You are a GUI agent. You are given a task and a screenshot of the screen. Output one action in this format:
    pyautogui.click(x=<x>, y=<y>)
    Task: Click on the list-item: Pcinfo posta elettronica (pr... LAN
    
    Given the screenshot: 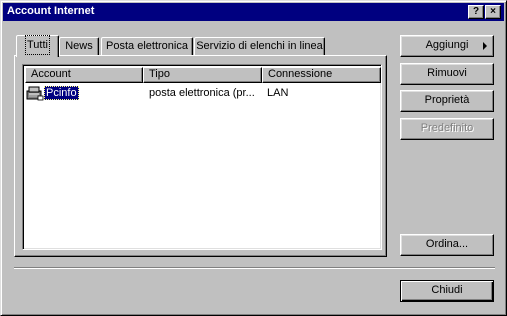 What is the action you would take?
    pyautogui.click(x=202, y=93)
    